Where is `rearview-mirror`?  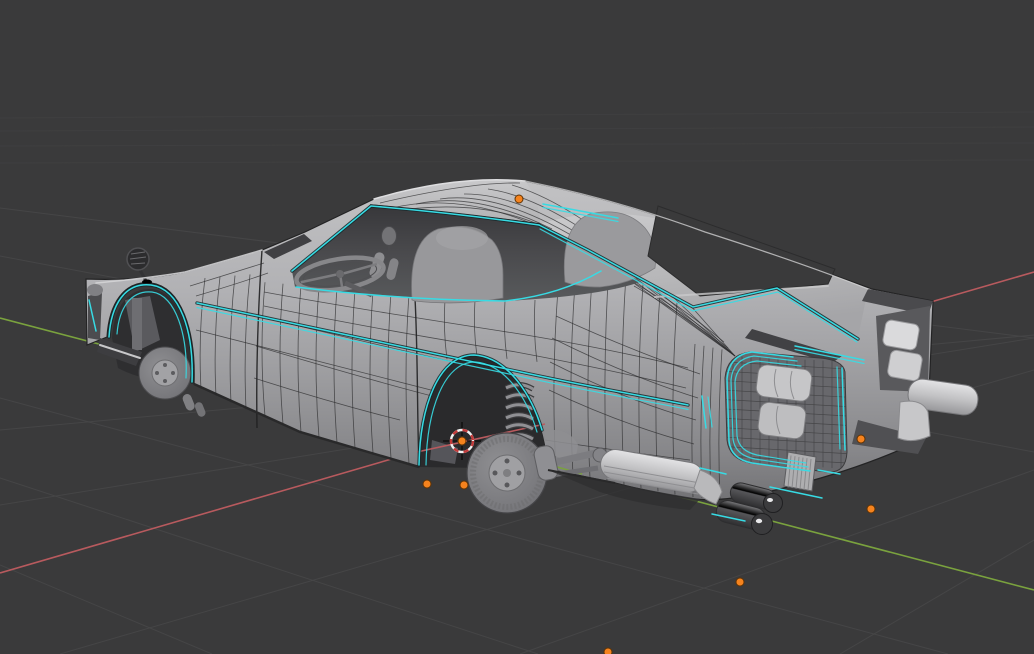
rearview-mirror is located at coordinates (389, 236).